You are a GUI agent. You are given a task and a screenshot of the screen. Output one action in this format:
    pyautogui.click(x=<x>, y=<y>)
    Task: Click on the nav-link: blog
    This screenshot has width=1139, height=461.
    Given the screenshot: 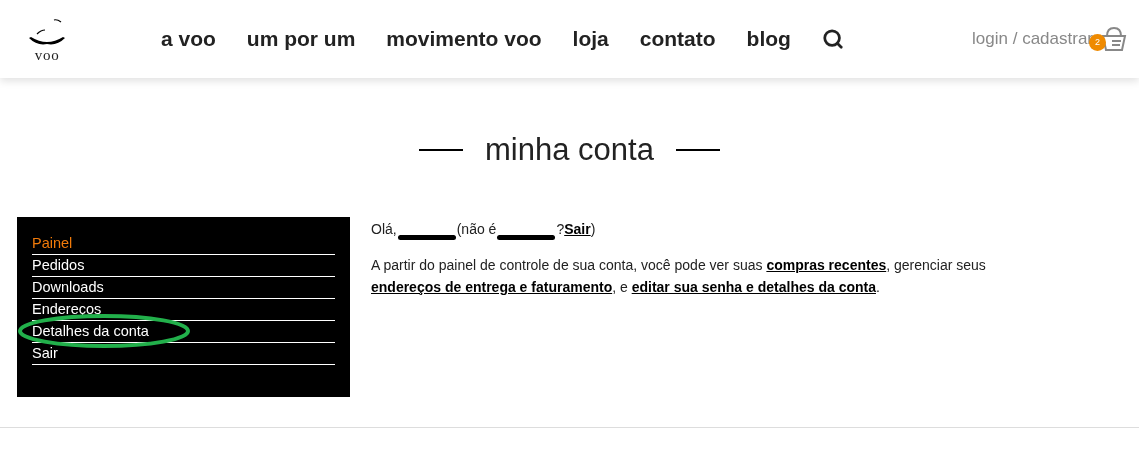 What is the action you would take?
    pyautogui.click(x=768, y=39)
    